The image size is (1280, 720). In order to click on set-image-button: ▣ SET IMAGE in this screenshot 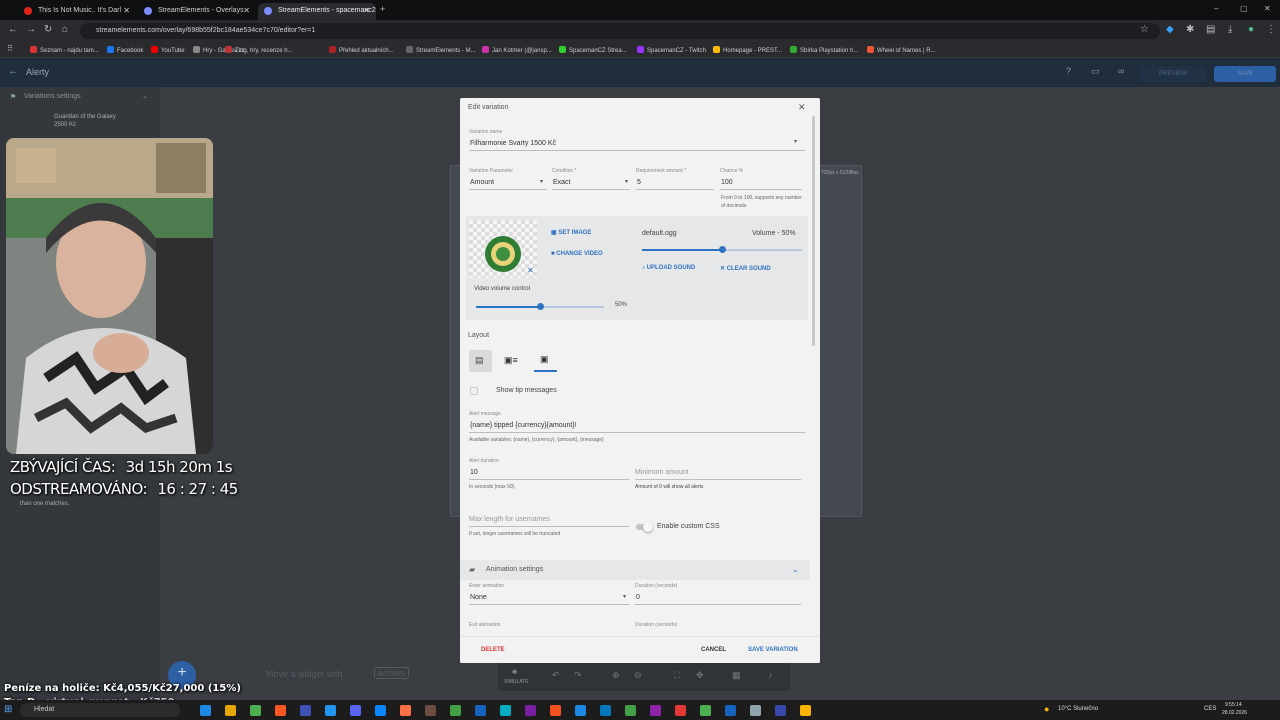, I will do `click(571, 232)`.